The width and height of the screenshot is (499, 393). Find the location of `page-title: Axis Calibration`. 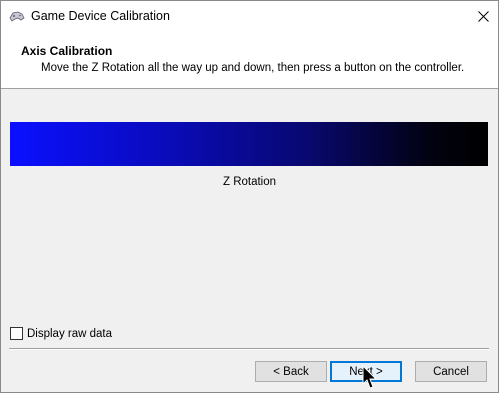

page-title: Axis Calibration is located at coordinates (67, 51).